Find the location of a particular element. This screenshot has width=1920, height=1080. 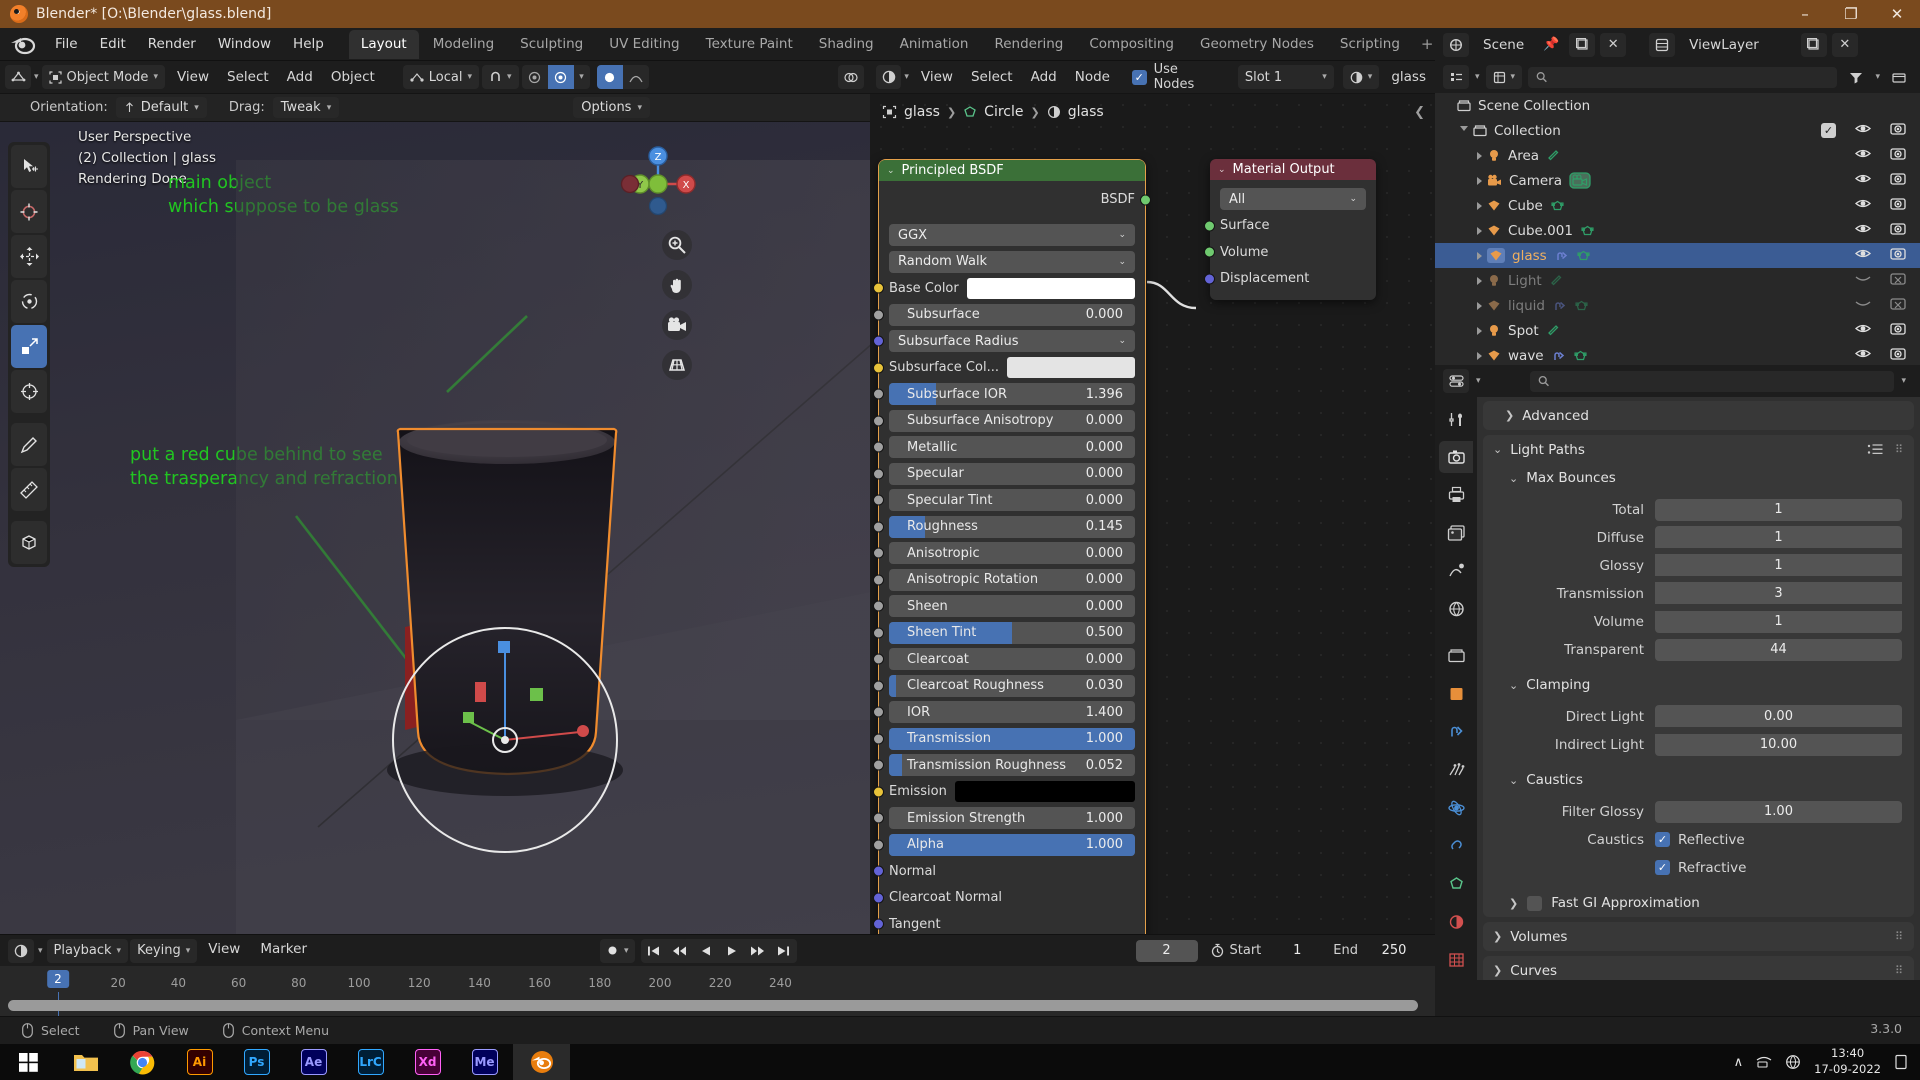

shading-curve-toggle is located at coordinates (636, 77).